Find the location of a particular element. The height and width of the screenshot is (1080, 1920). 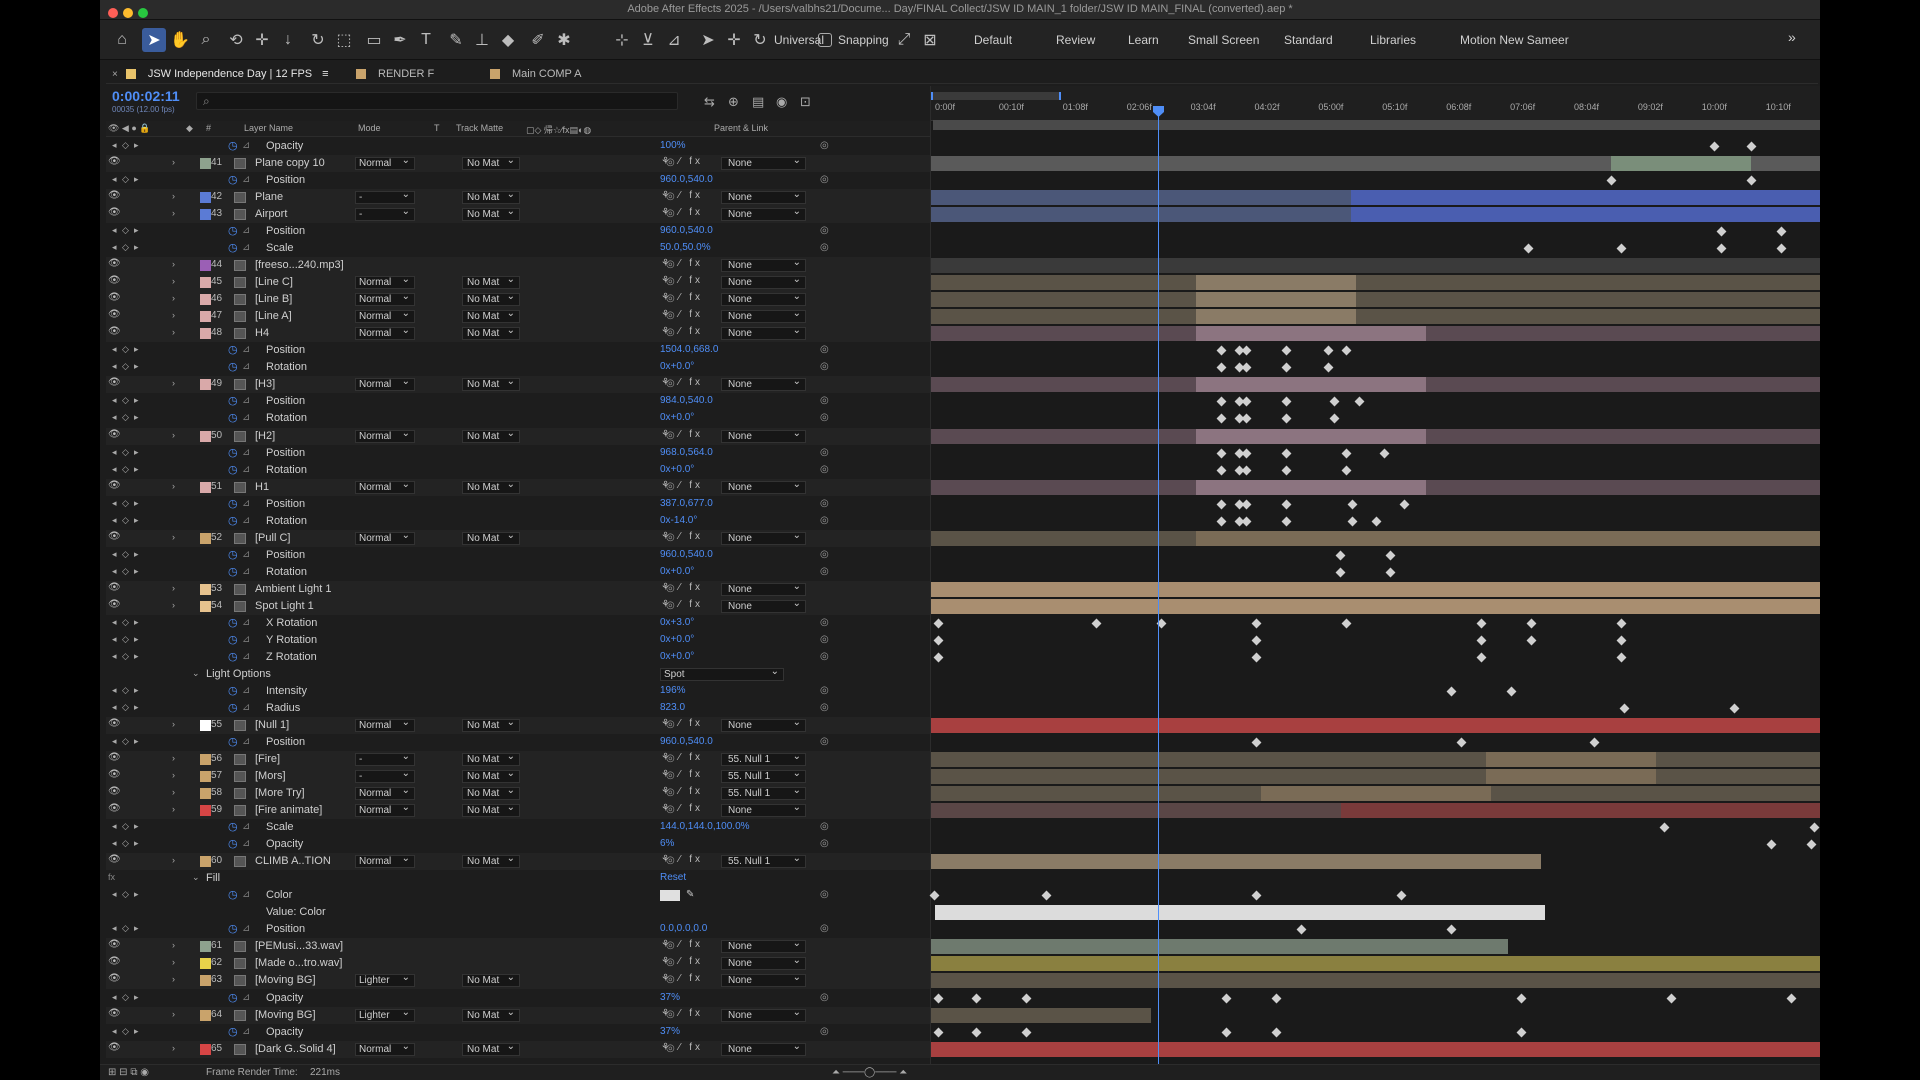

layer-row: 👁 › 61 [PEMusi...33.wav] ⚘ ⁄ fx ◎ None is located at coordinates (518, 946).